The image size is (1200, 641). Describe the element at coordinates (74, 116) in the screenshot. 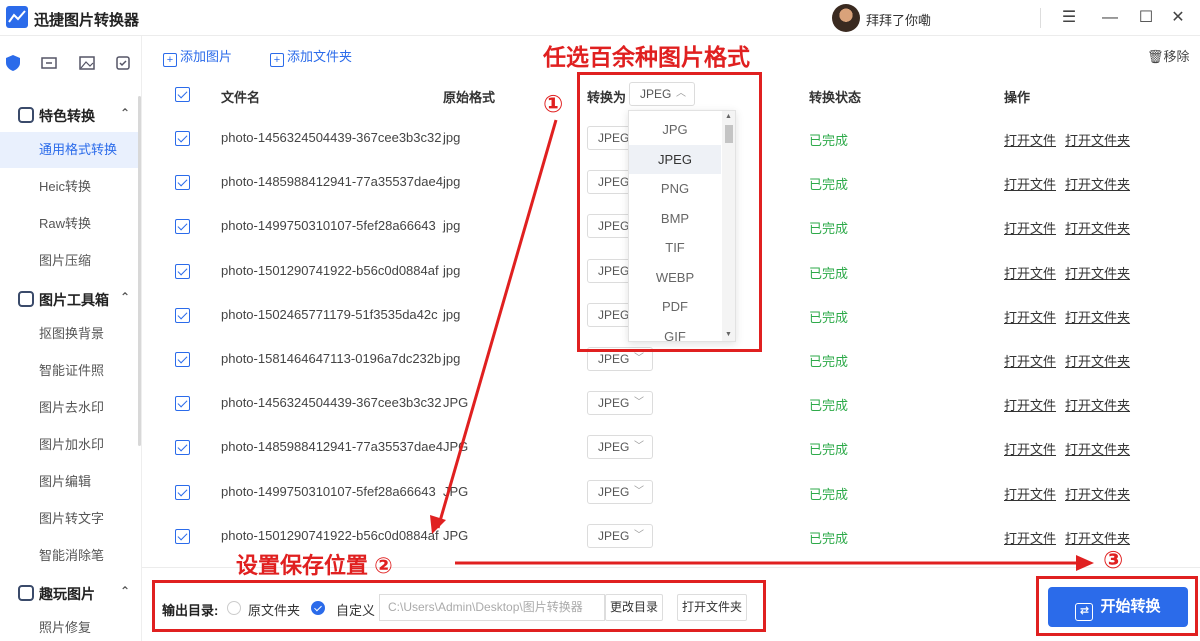

I see `sidebar-section-special: 特色转换 ⌃` at that location.